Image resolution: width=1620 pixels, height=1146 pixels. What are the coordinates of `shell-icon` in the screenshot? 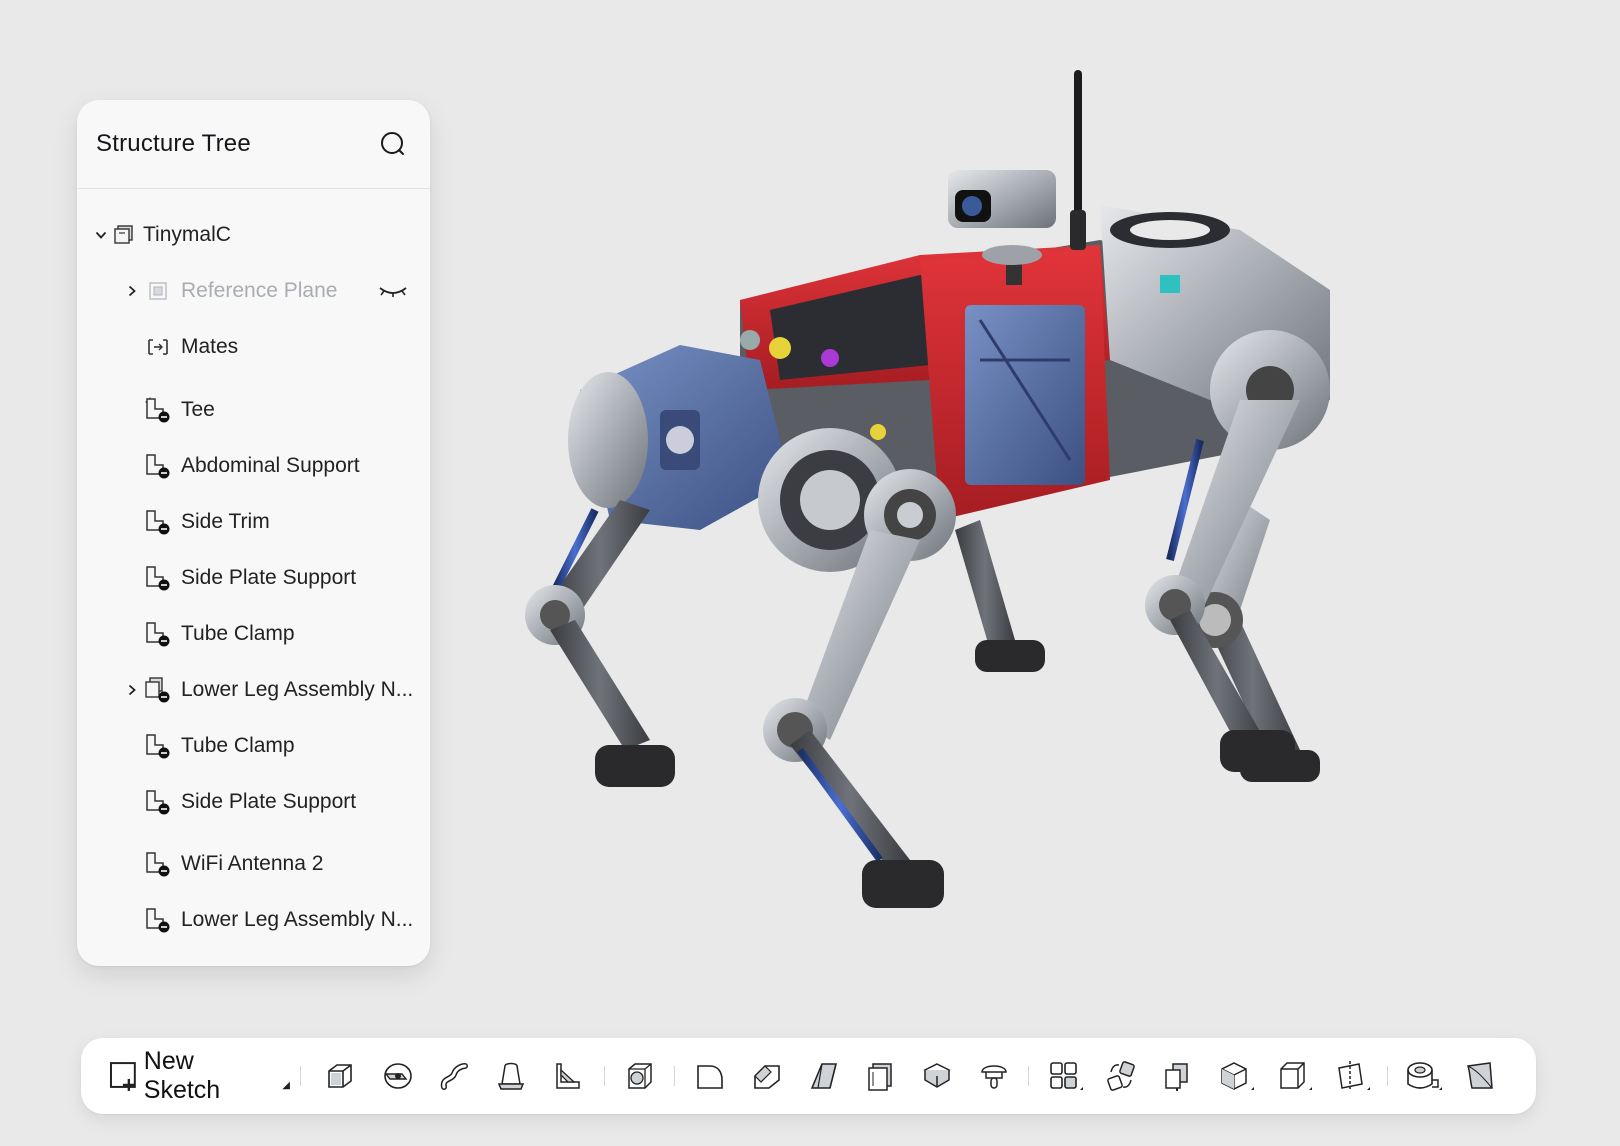 It's located at (640, 1076).